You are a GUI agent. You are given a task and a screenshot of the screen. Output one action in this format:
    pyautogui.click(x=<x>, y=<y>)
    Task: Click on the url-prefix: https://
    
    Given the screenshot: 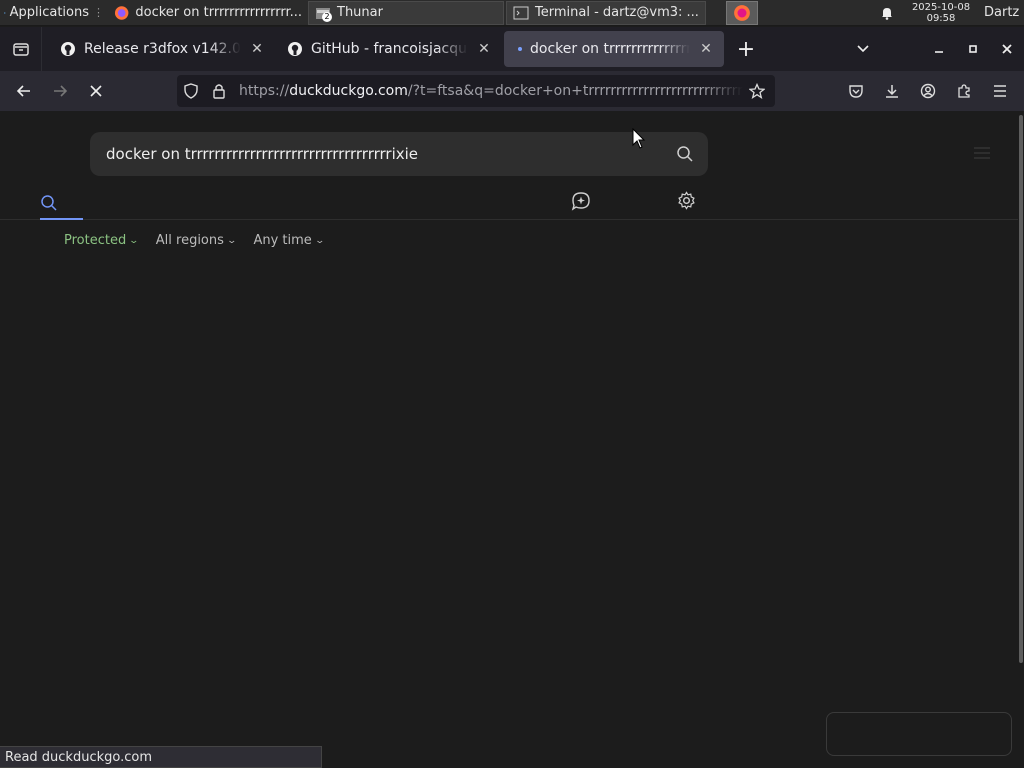 What is the action you would take?
    pyautogui.click(x=264, y=91)
    